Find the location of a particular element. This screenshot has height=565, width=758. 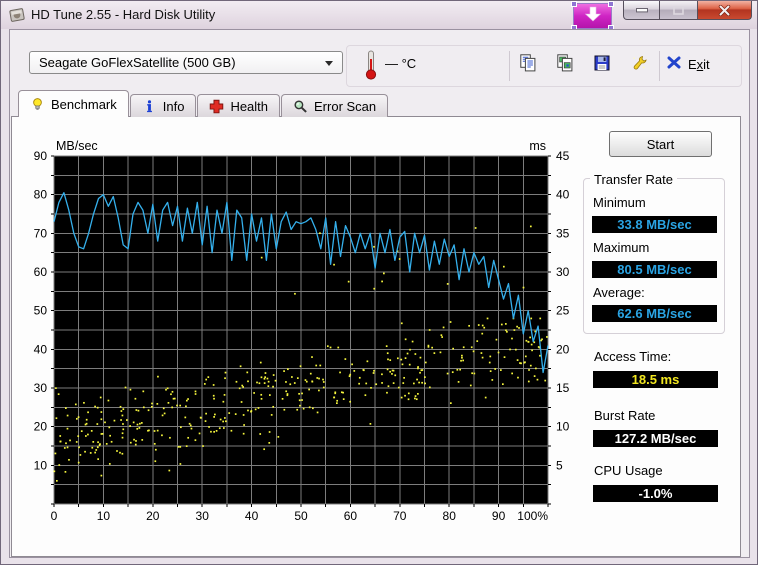

access-time-label: Access Time: is located at coordinates (633, 356).